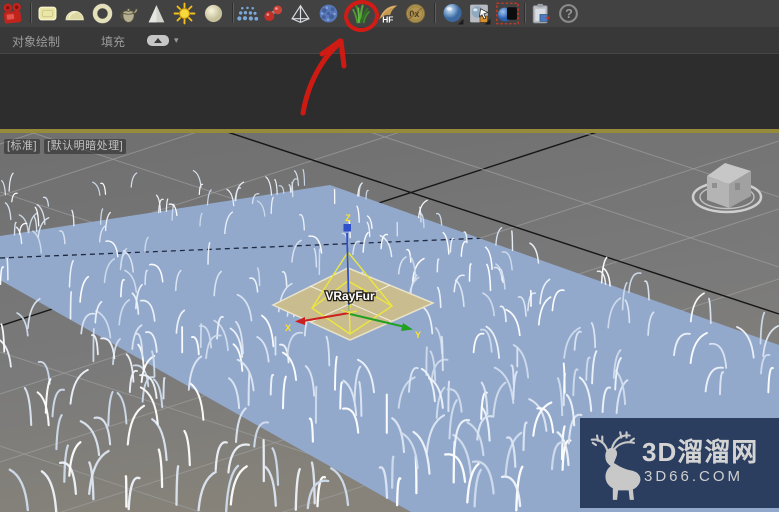  I want to click on sun-light-icon, so click(184, 13).